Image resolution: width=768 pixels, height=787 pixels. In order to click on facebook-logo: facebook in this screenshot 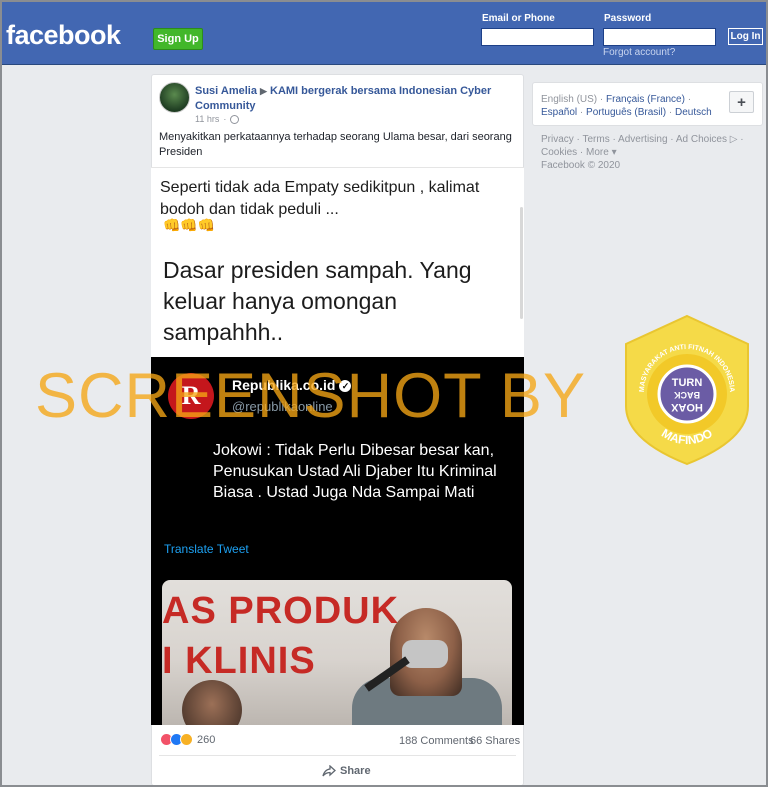, I will do `click(63, 35)`.